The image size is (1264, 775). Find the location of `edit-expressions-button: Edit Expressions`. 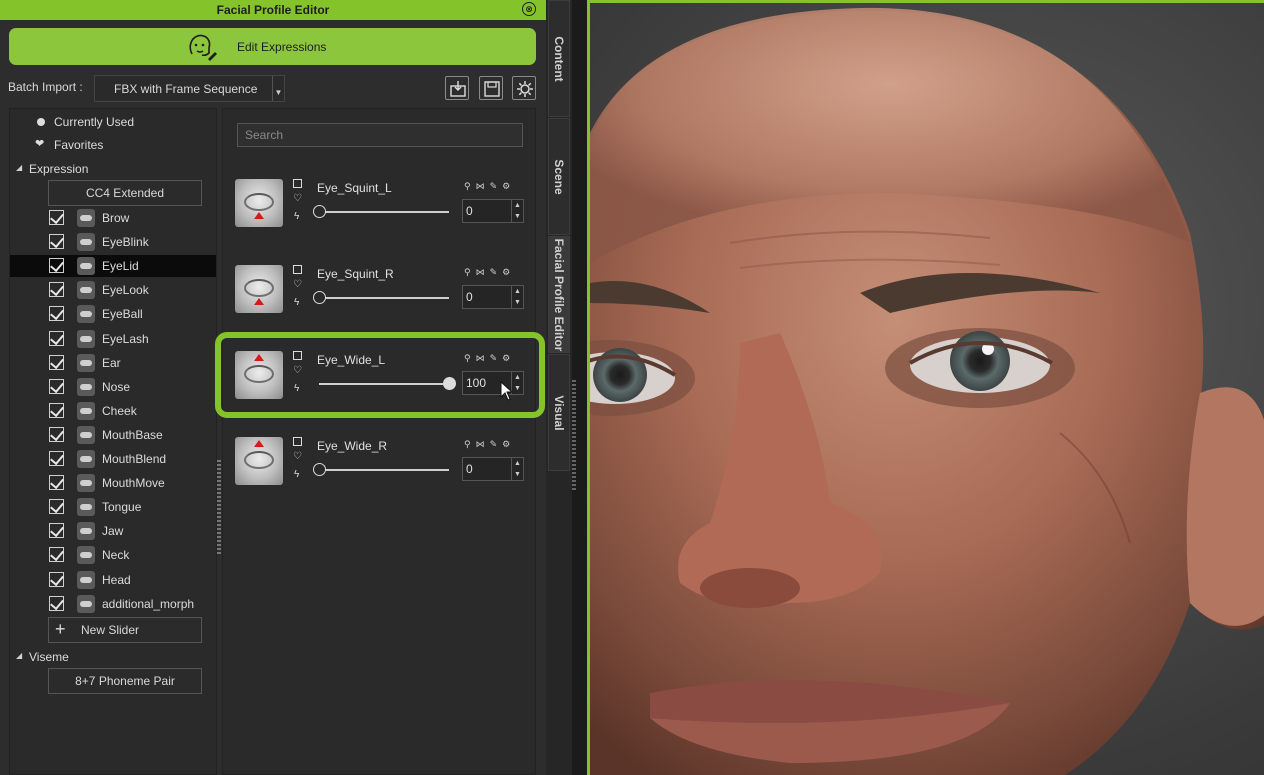

edit-expressions-button: Edit Expressions is located at coordinates (272, 46).